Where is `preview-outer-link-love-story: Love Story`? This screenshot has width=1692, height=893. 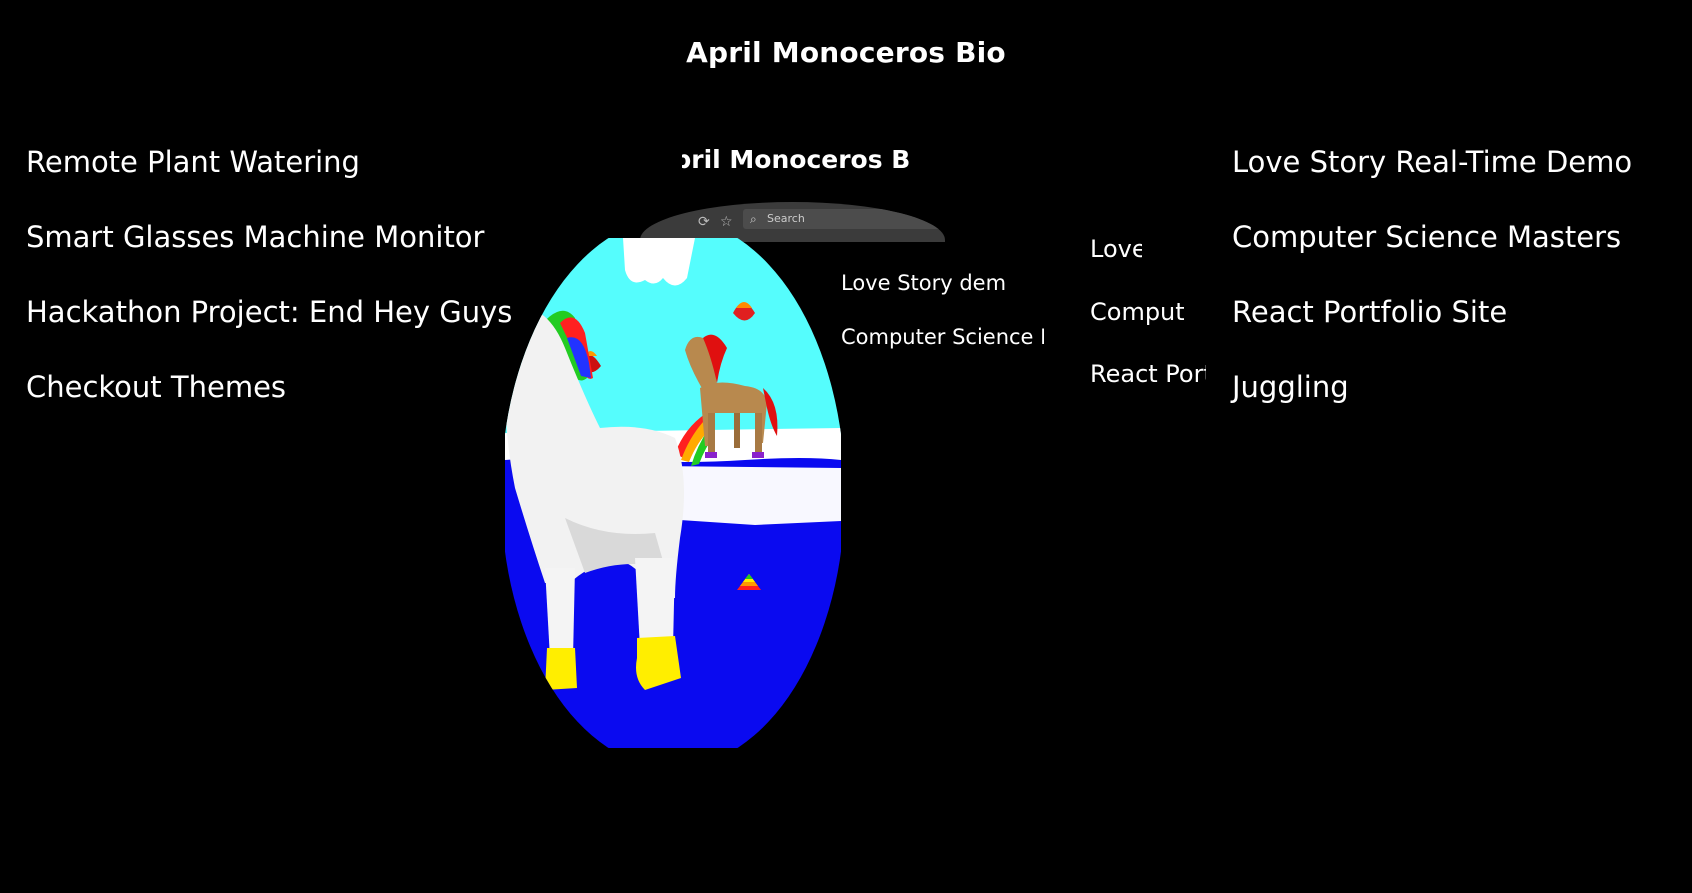
preview-outer-link-love-story: Love Story is located at coordinates (1116, 249).